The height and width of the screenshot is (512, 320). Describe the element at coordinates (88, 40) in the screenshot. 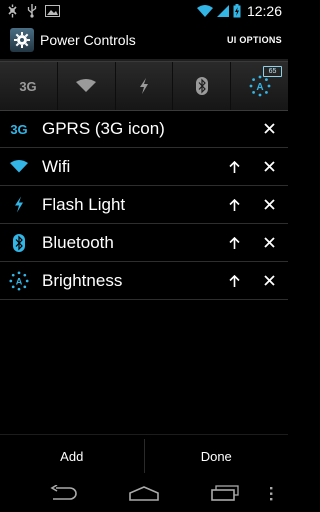

I see `page-title: Power Controls` at that location.